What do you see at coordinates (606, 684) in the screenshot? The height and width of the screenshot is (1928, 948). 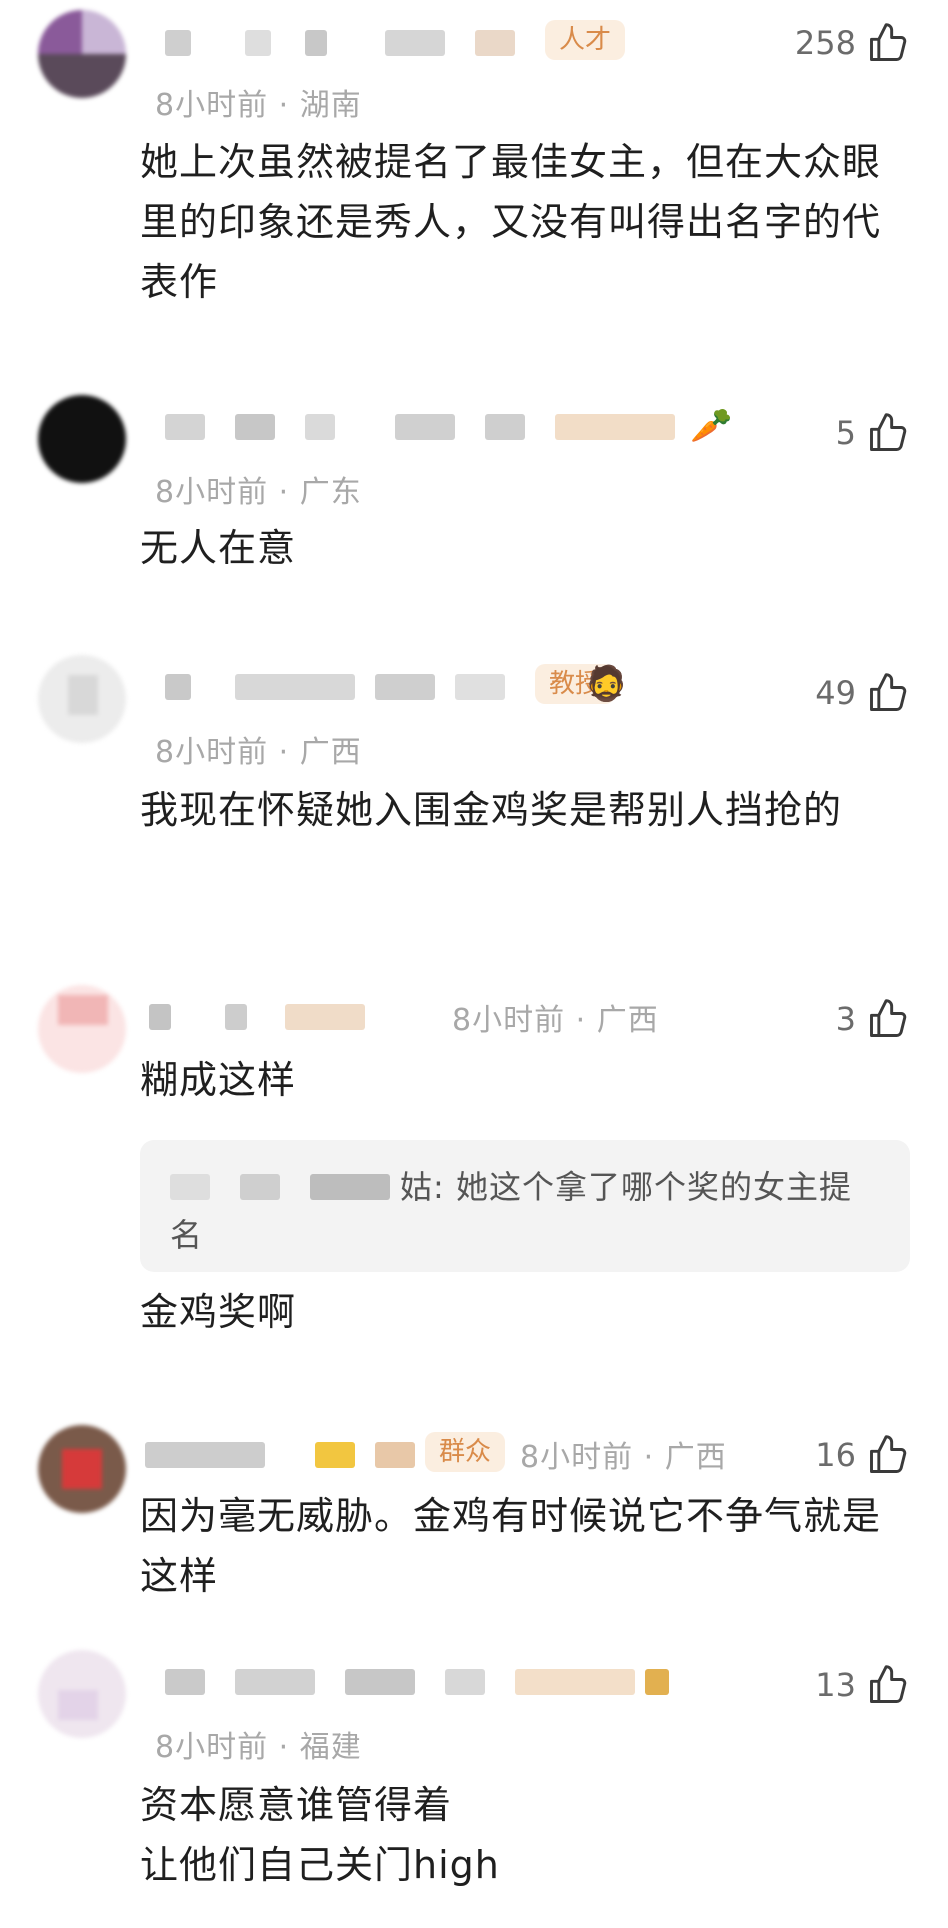 I see `bearded-man-icon: 🧔` at bounding box center [606, 684].